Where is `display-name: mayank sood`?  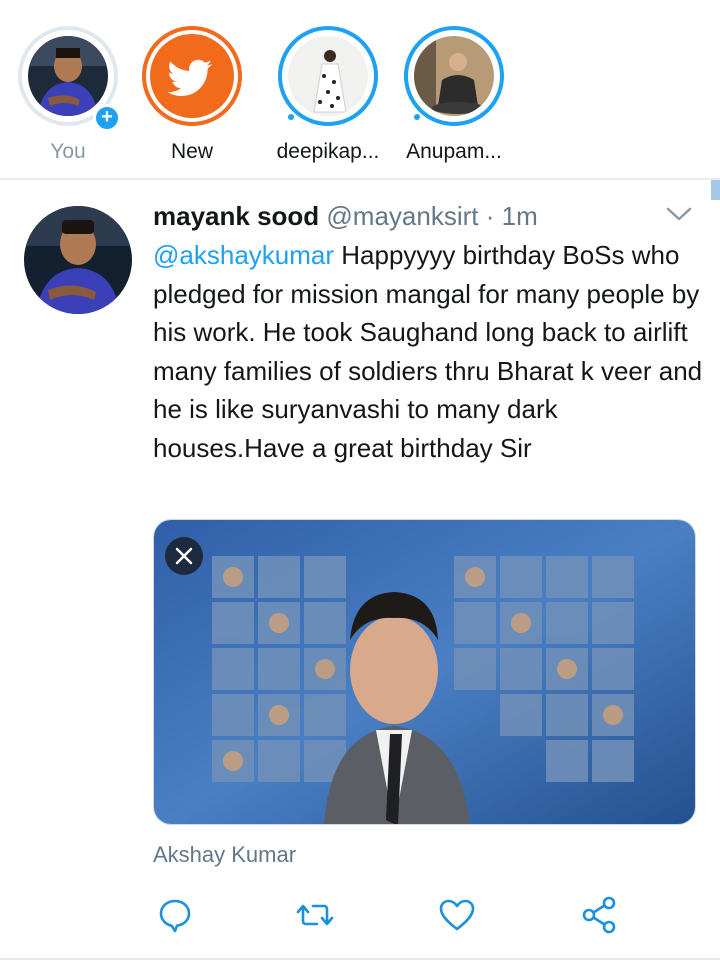 display-name: mayank sood is located at coordinates (236, 216).